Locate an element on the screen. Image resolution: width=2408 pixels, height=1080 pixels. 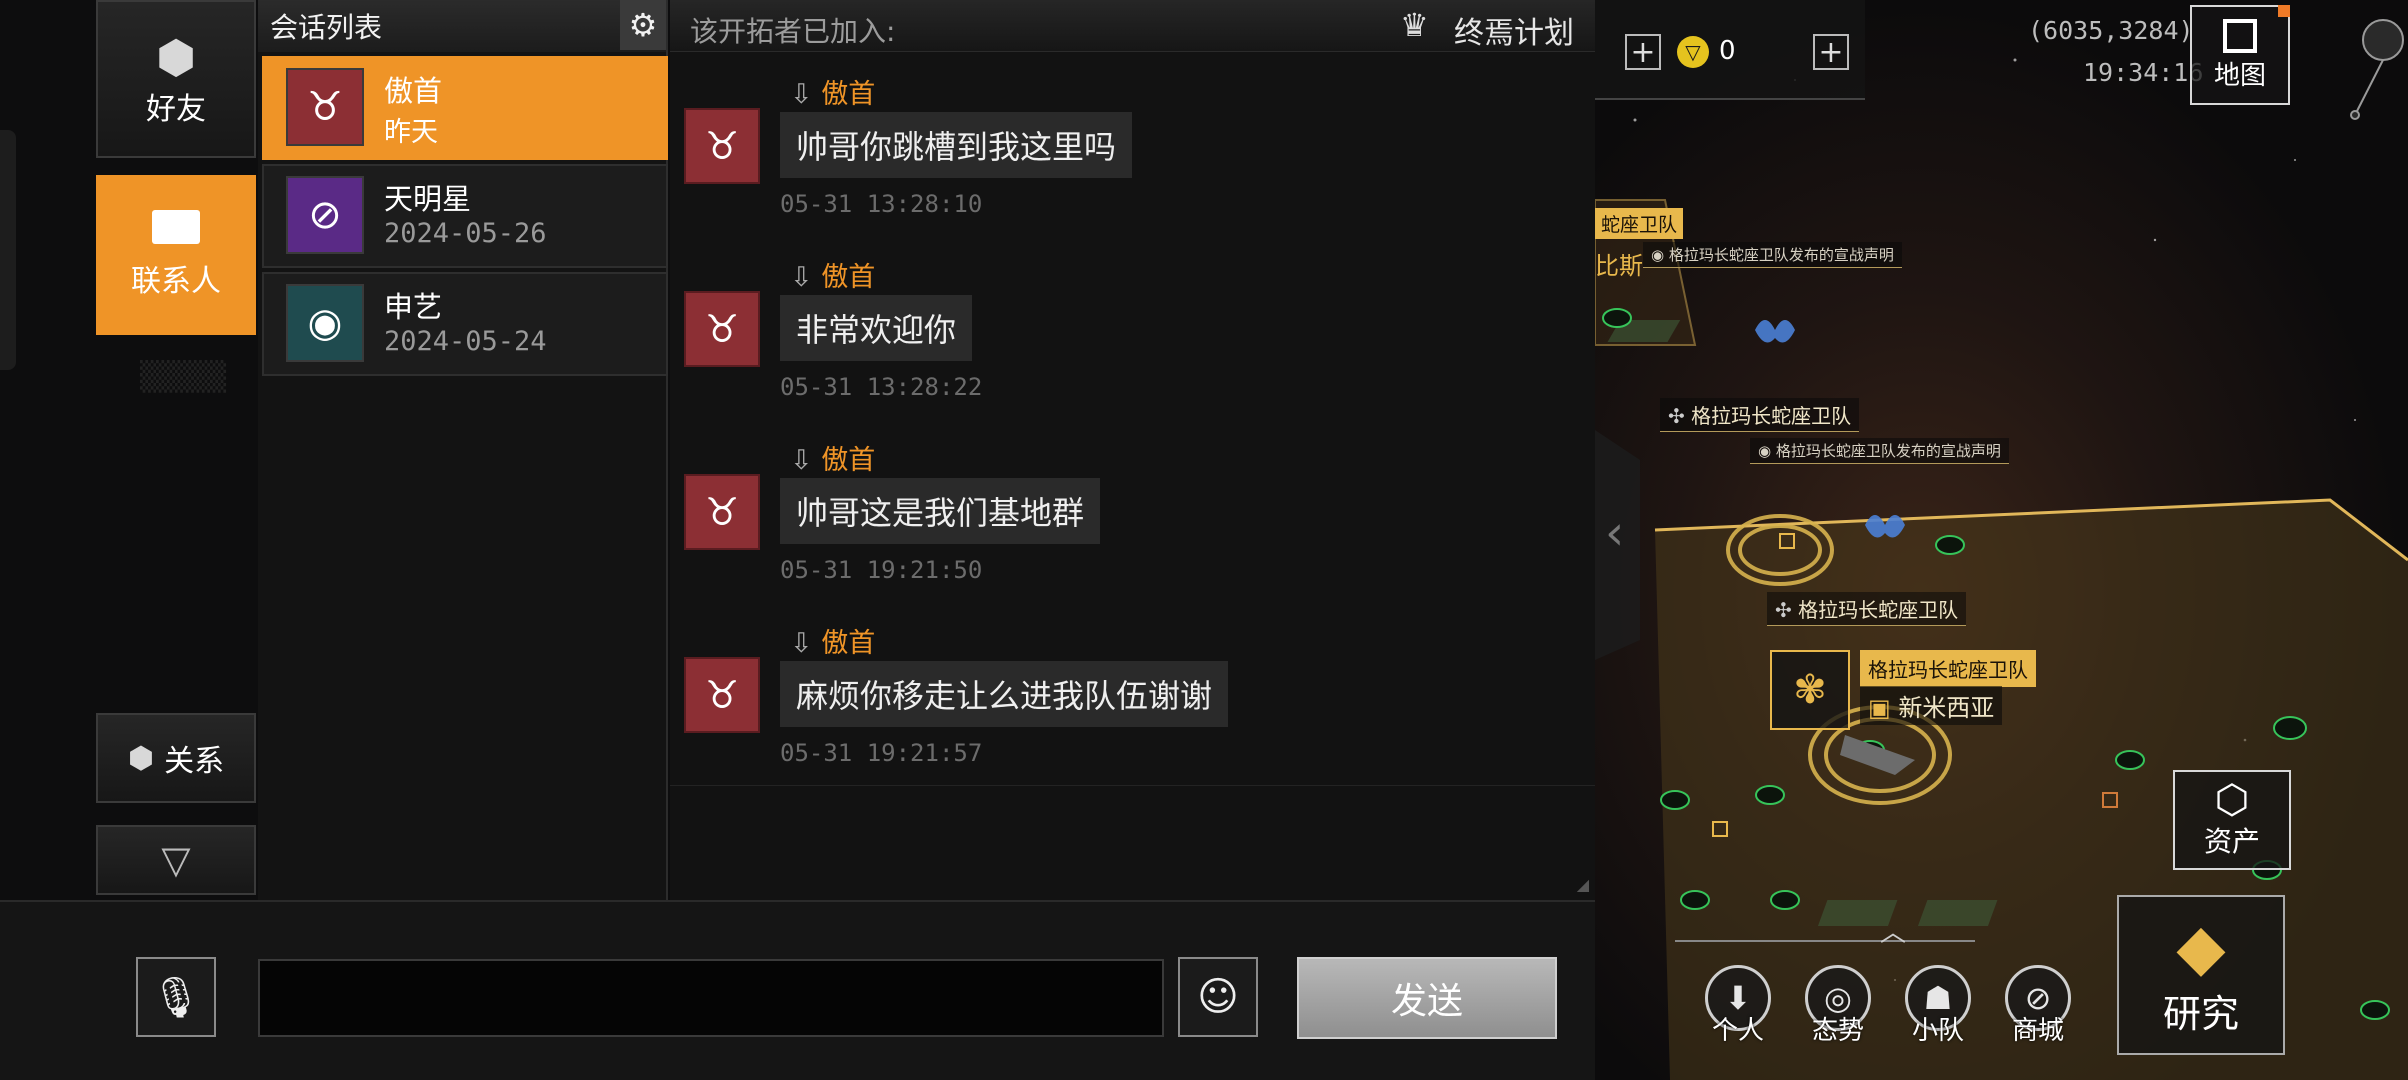
conversation-date: 2024-05-26 is located at coordinates (465, 233).